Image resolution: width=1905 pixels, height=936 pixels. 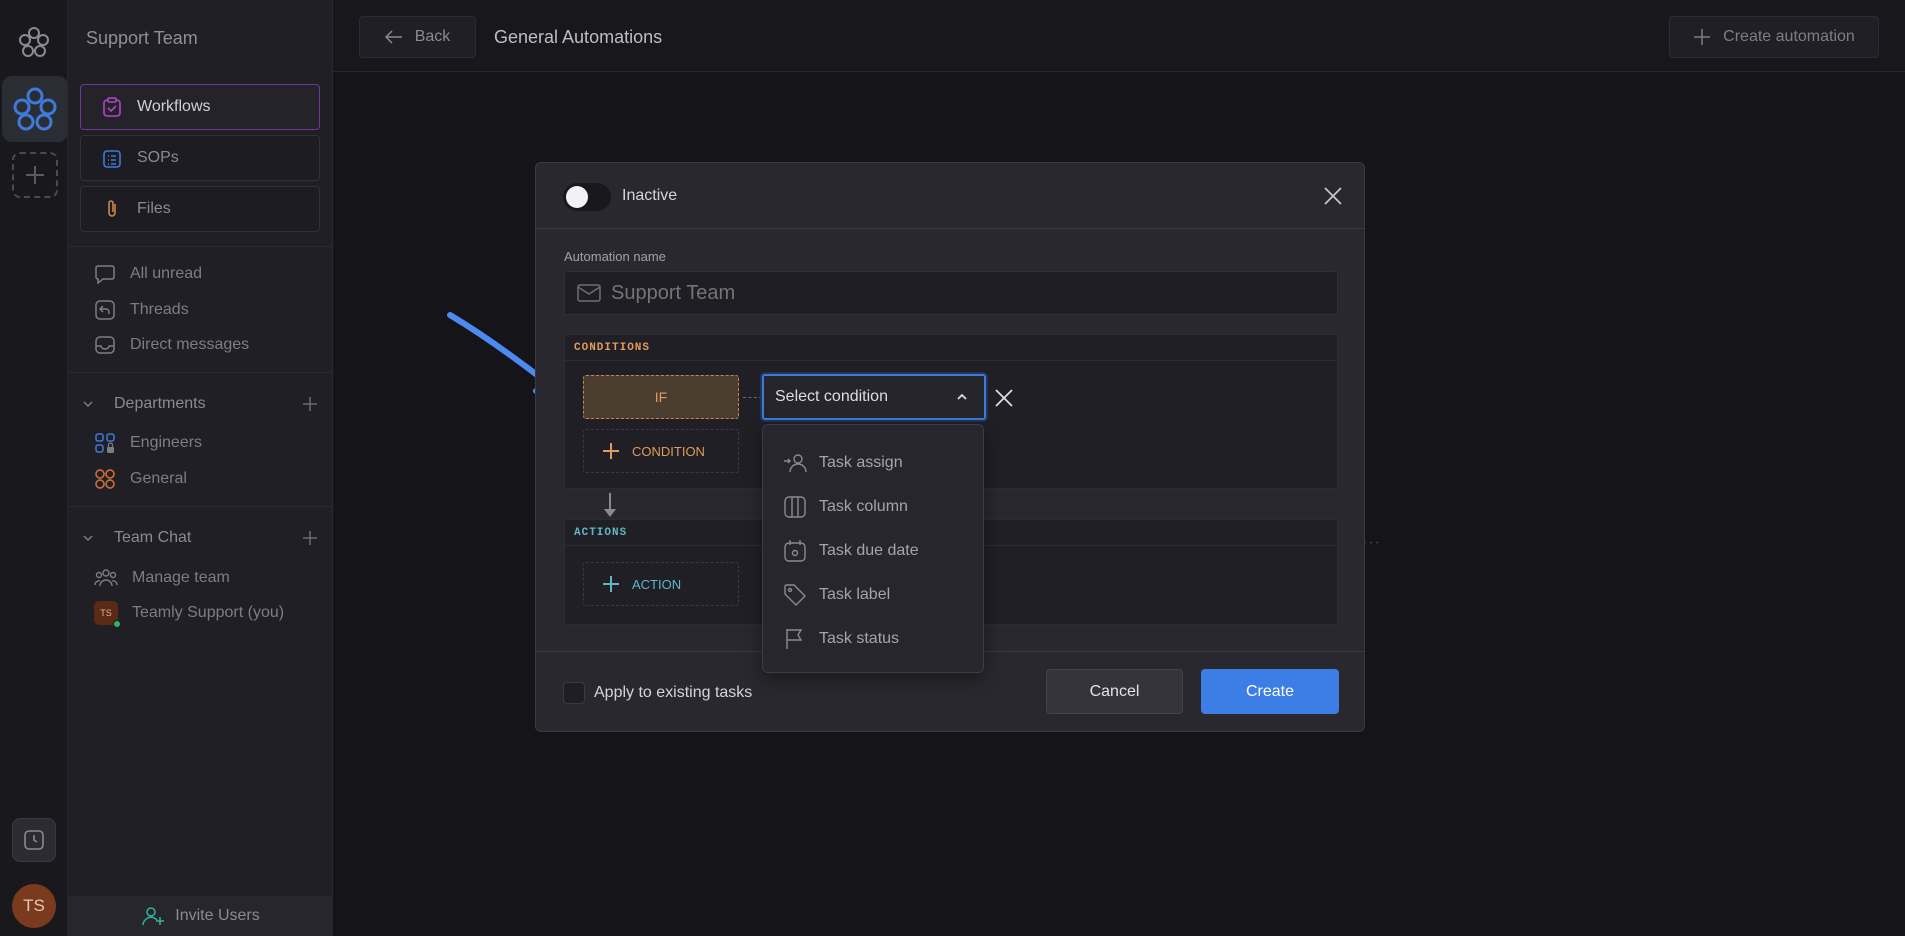 What do you see at coordinates (615, 256) in the screenshot?
I see `automation-name-label: Automation name` at bounding box center [615, 256].